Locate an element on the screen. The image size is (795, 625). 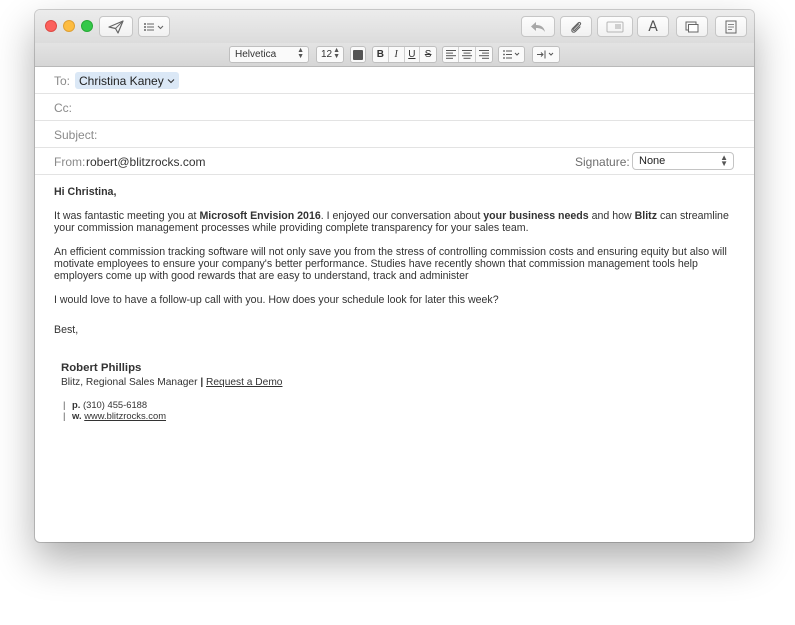
subject-field: Subject: is located at coordinates (394, 134).